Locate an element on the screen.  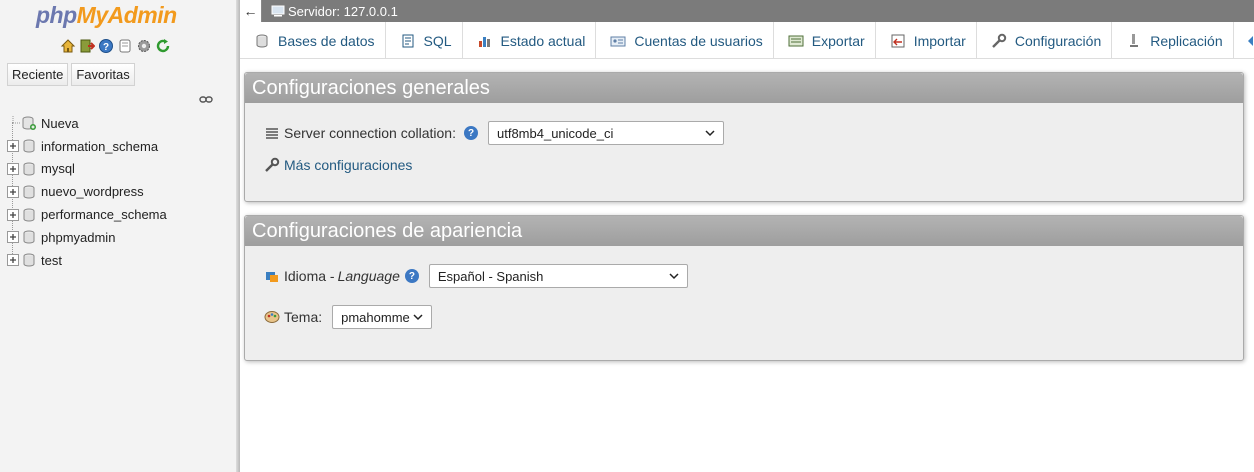
theme-select: pmahomme is located at coordinates (382, 317).